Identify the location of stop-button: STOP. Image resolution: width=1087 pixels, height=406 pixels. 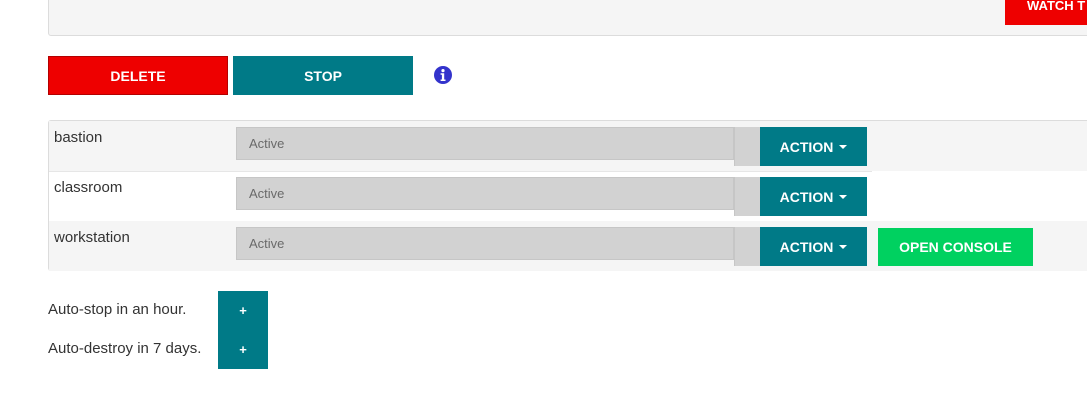
(323, 75).